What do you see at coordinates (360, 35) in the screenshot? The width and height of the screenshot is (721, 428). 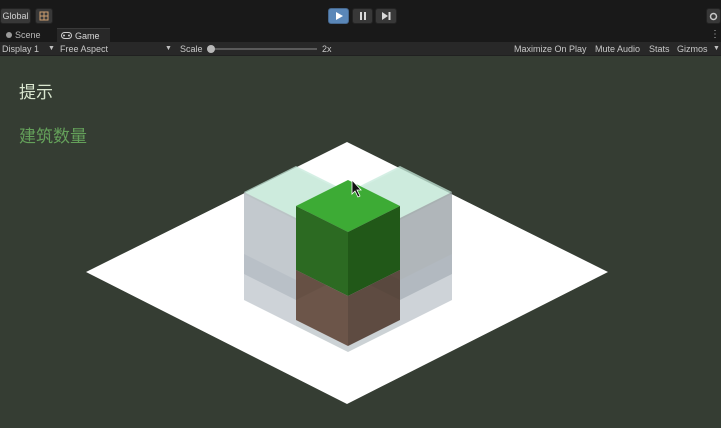 I see `tab-bar: Scene Game ⋮` at bounding box center [360, 35].